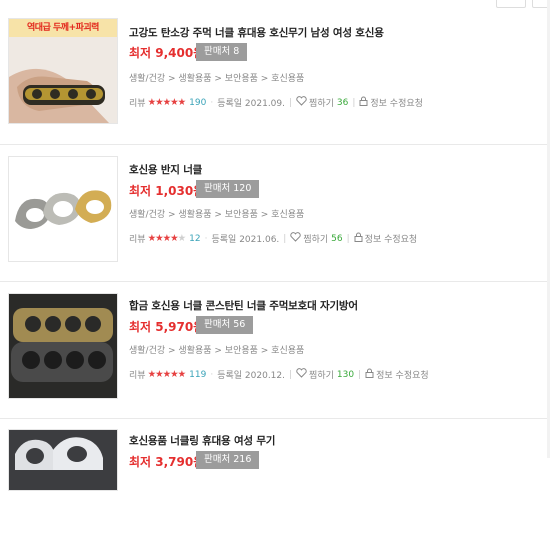  I want to click on review-count: 190, so click(197, 103).